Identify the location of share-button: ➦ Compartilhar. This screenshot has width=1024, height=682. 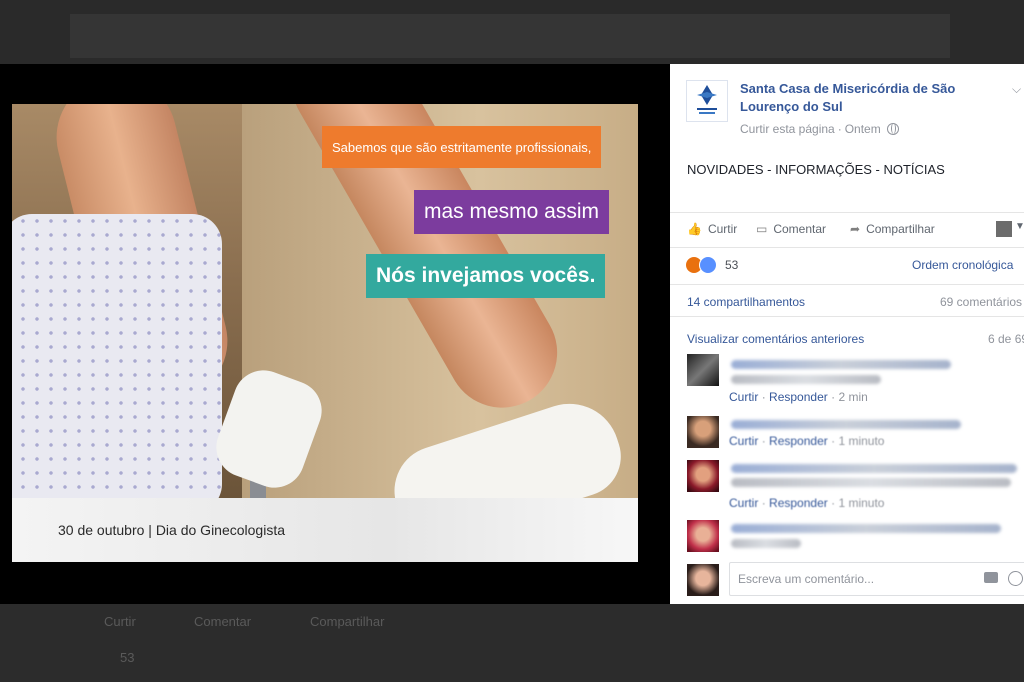
(892, 229).